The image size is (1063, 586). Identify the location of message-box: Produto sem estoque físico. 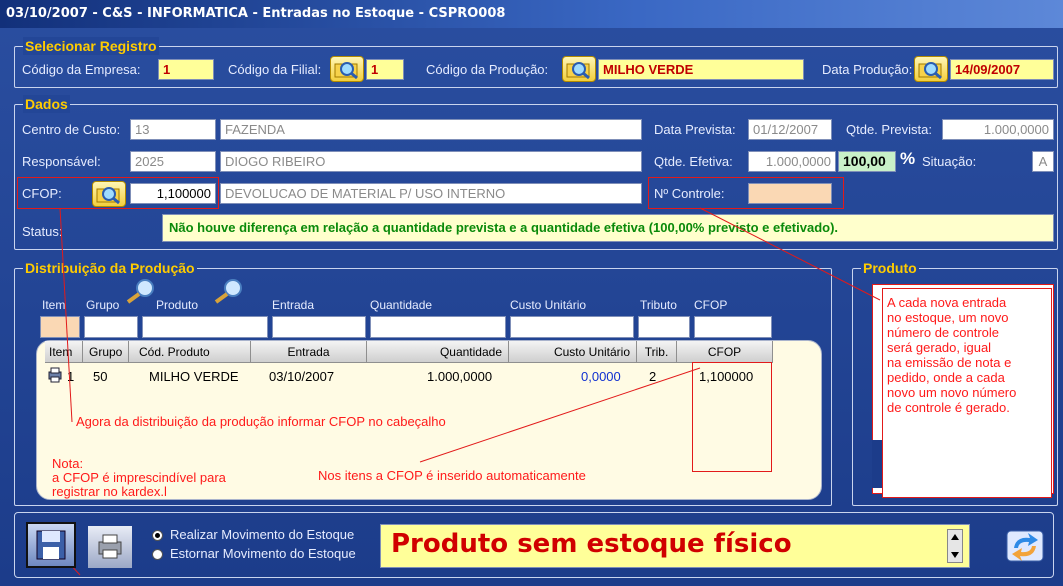
(675, 546).